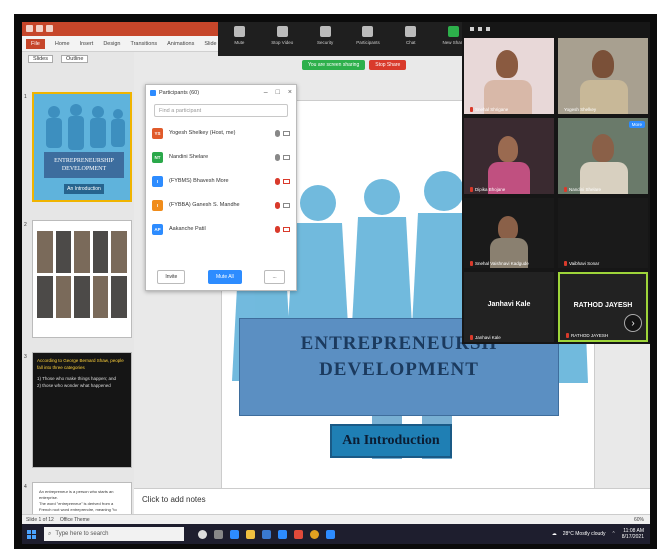 This screenshot has width=666, height=559. I want to click on status-slide-count: Slide 1 of 12, so click(40, 519).